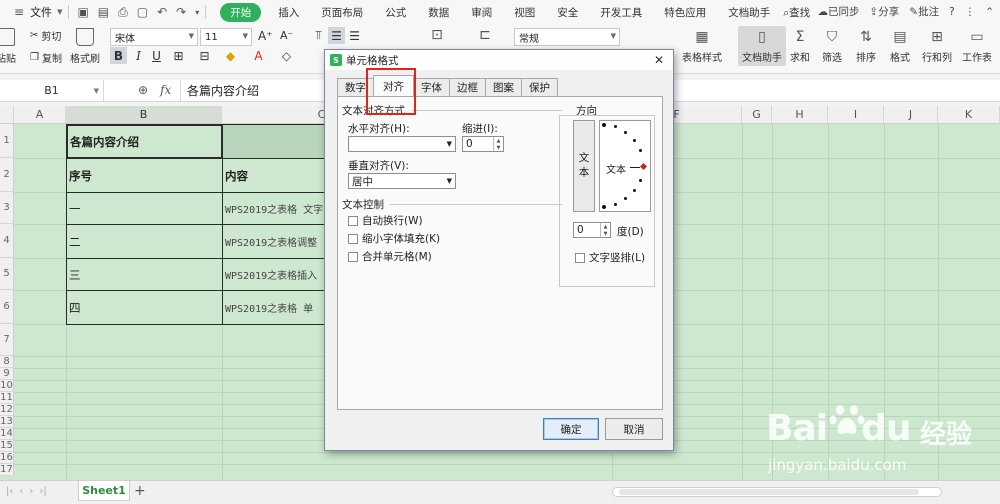  Describe the element at coordinates (485, 36) in the screenshot. I see `wrap-large-icon: ⊏` at that location.